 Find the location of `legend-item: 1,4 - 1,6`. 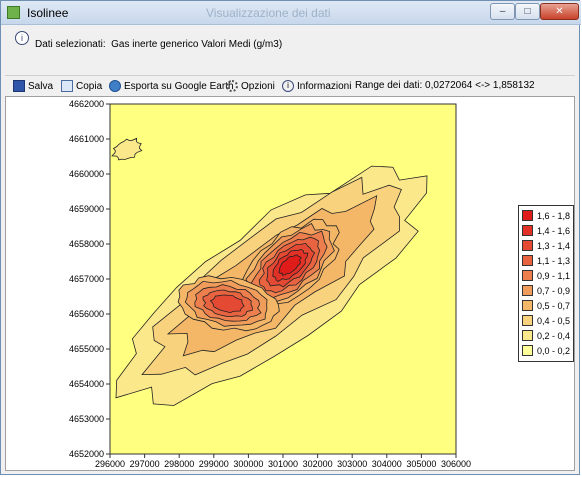

legend-item: 1,4 - 1,6 is located at coordinates (546, 230).